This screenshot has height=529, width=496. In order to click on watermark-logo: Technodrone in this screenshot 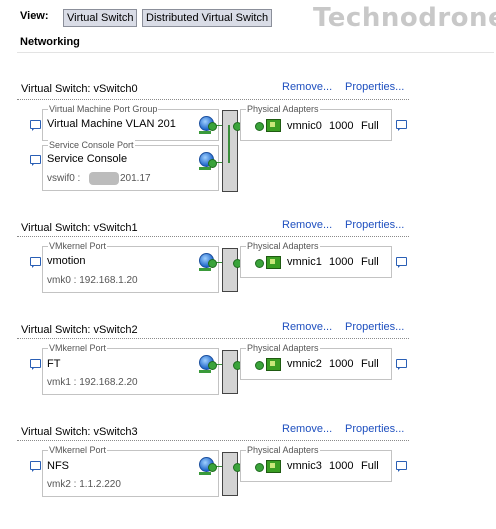, I will do `click(404, 18)`.